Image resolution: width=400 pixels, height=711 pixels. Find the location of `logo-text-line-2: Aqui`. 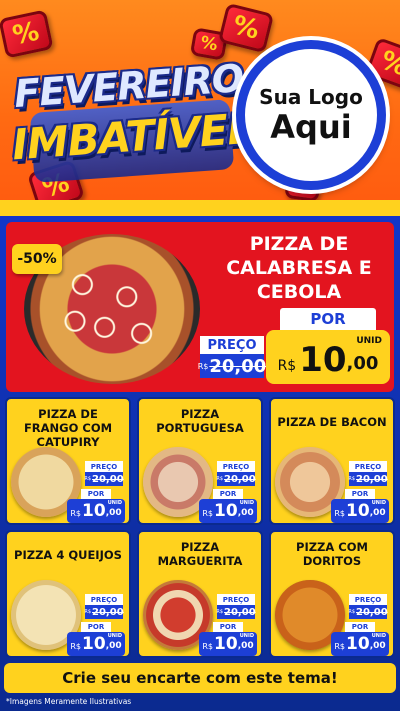

logo-text-line-2: Aqui is located at coordinates (311, 127).